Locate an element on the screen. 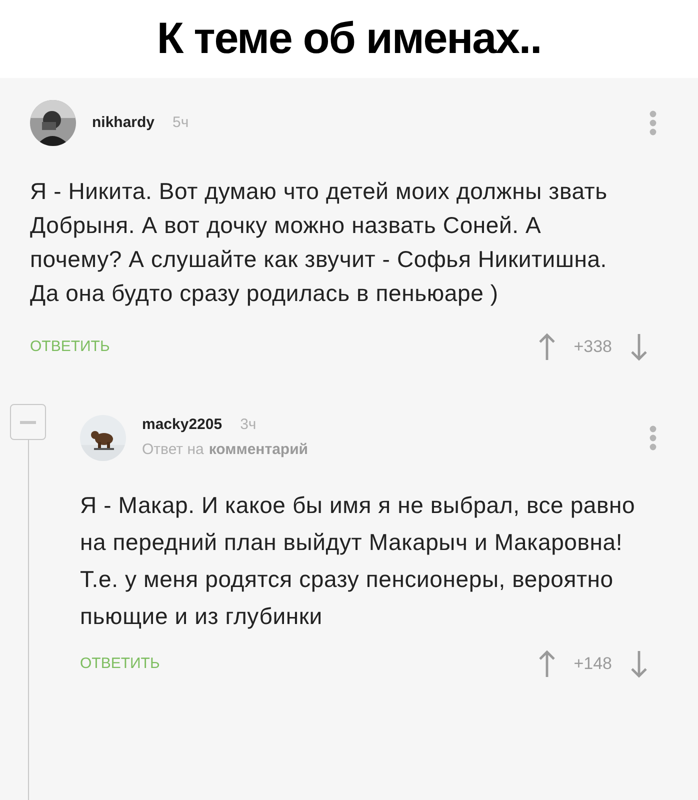 This screenshot has width=698, height=800. timestamp: 3ч is located at coordinates (248, 425).